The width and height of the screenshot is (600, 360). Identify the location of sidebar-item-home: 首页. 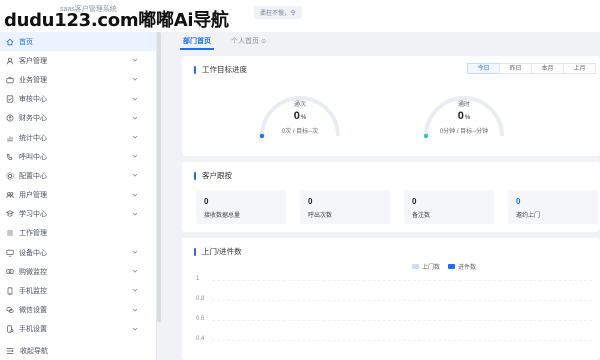
(78, 42).